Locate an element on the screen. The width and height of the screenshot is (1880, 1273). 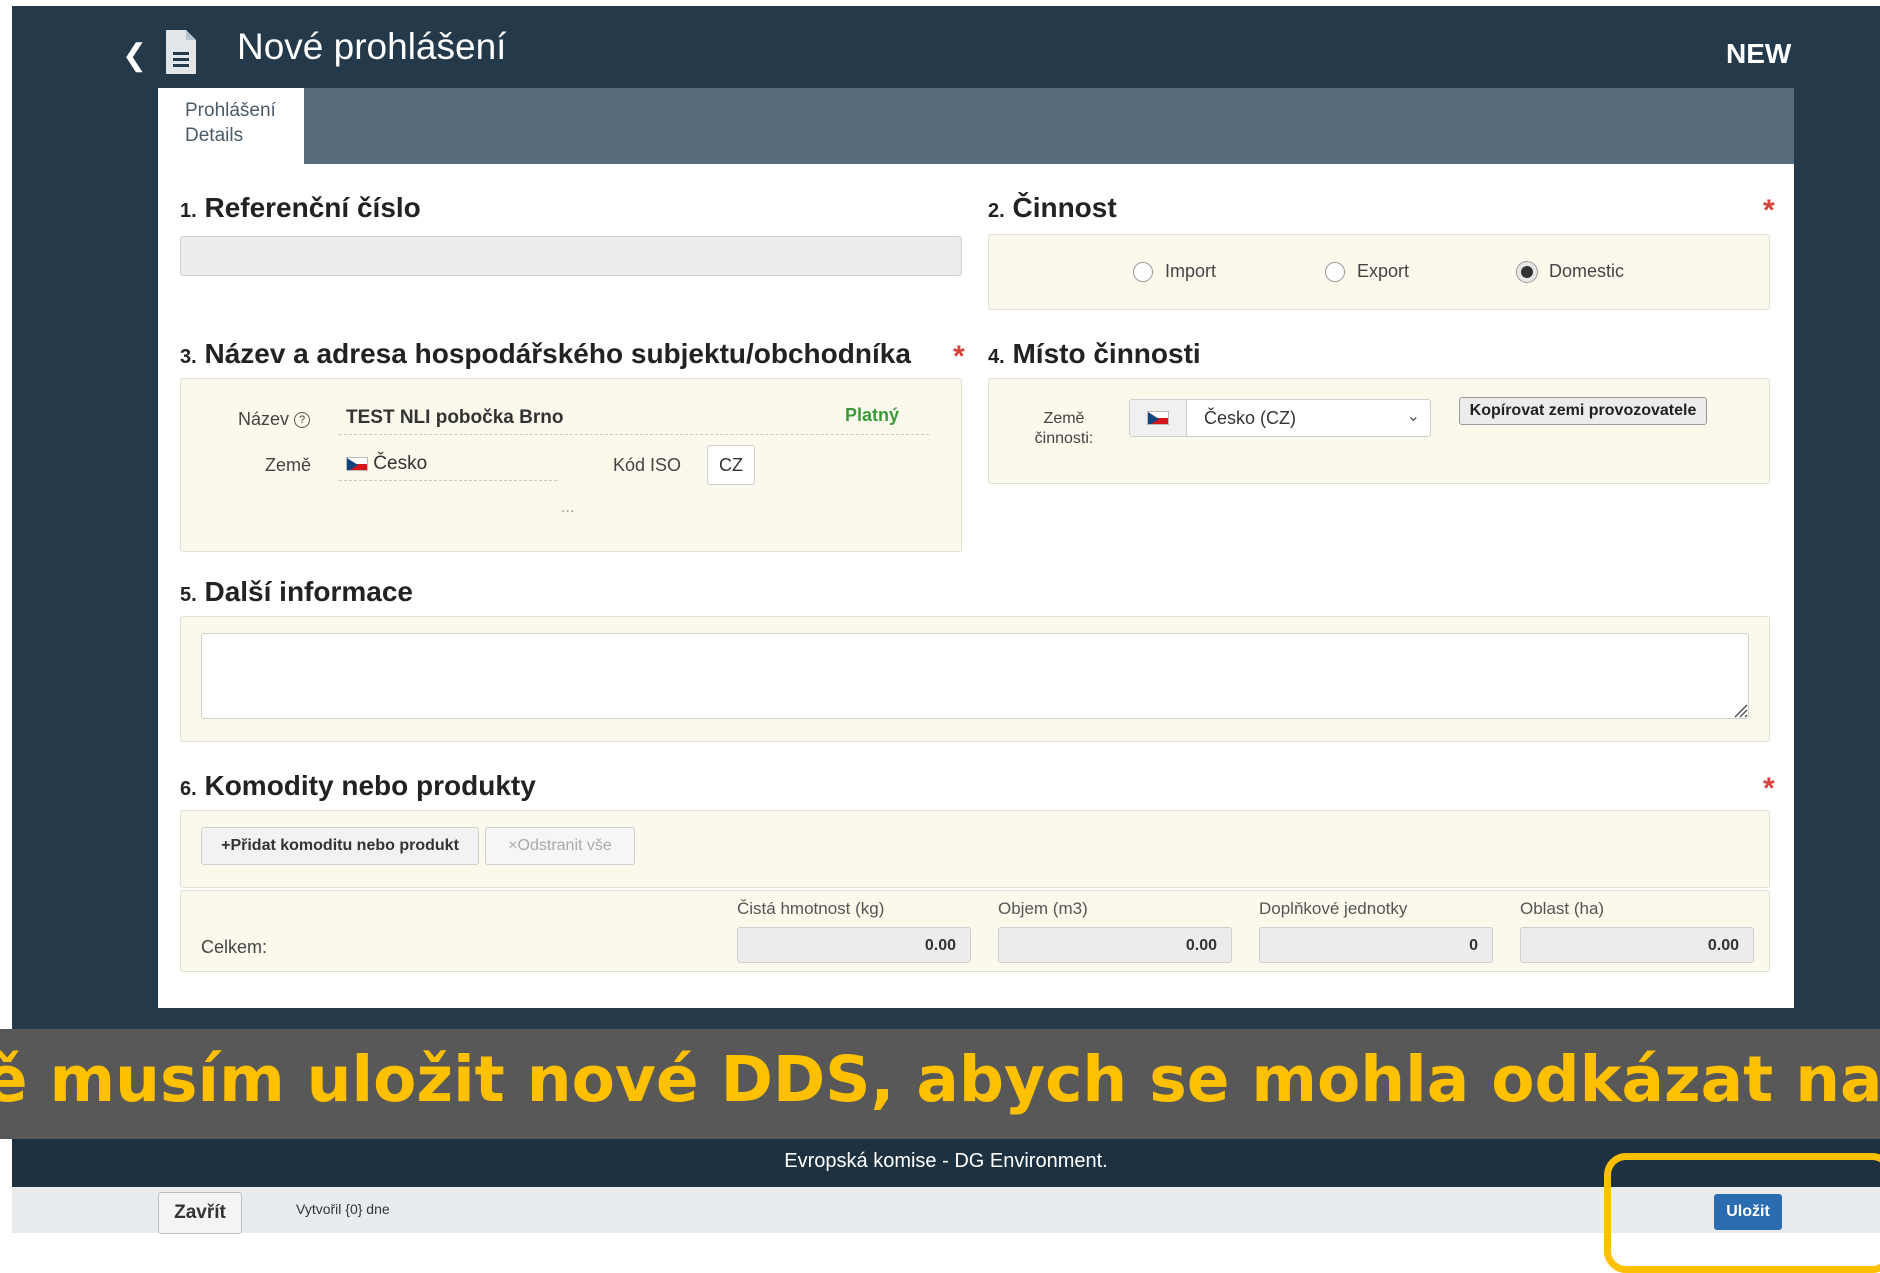
created-info: Vytvořil {0} dne is located at coordinates (343, 1209).